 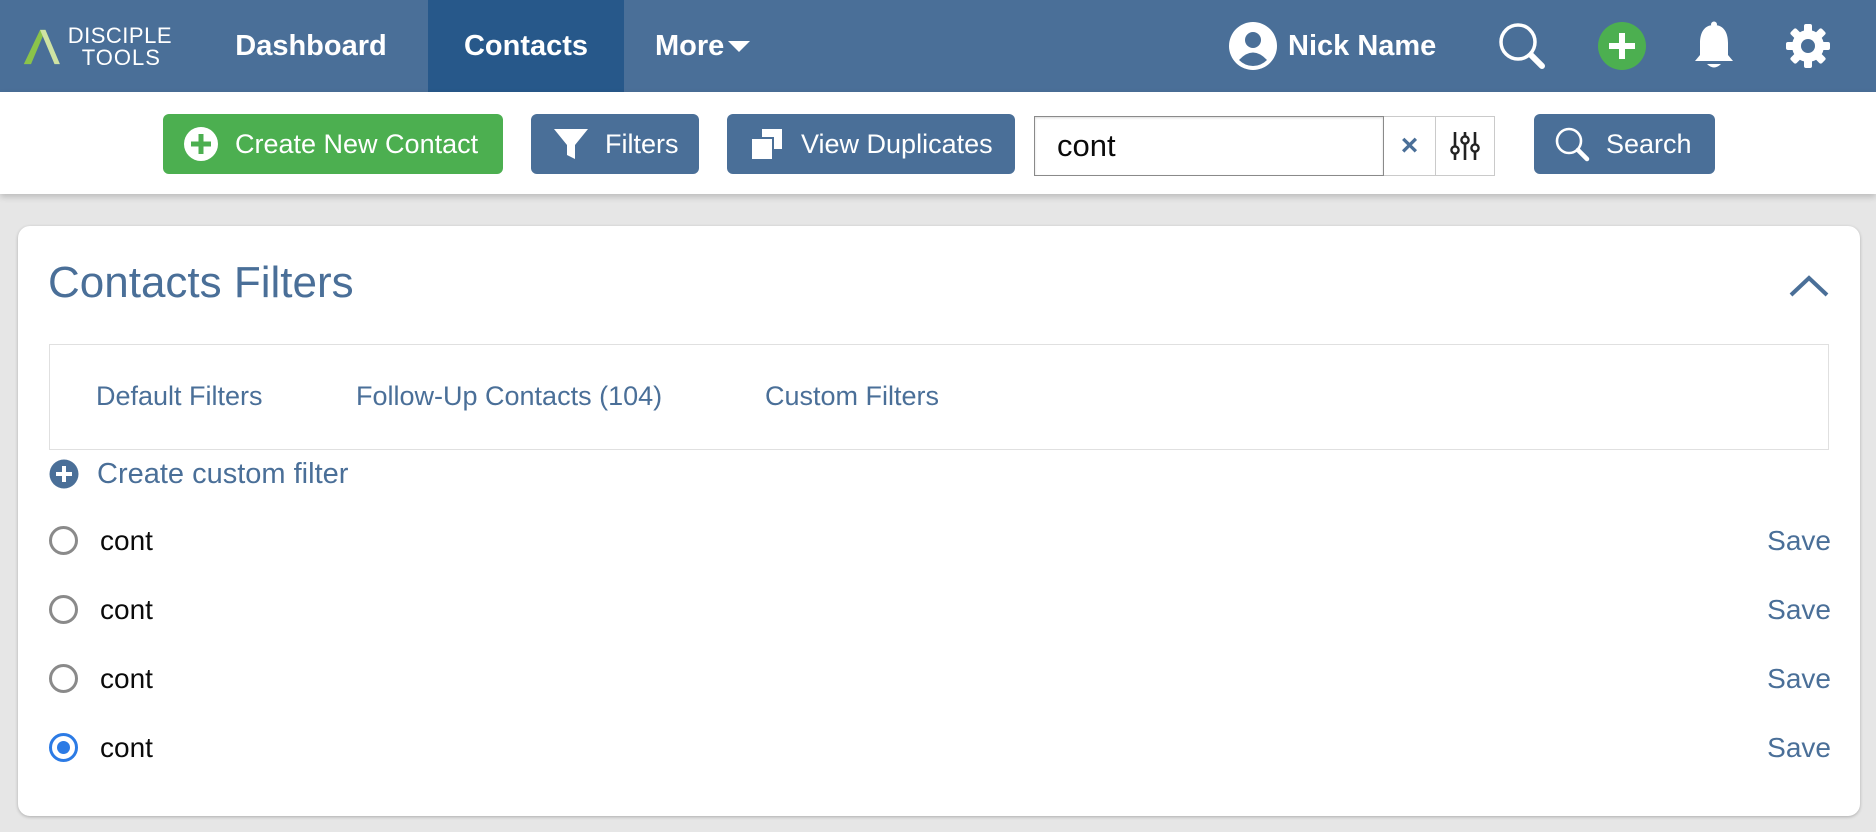 I want to click on top-search-button, so click(x=1522, y=46).